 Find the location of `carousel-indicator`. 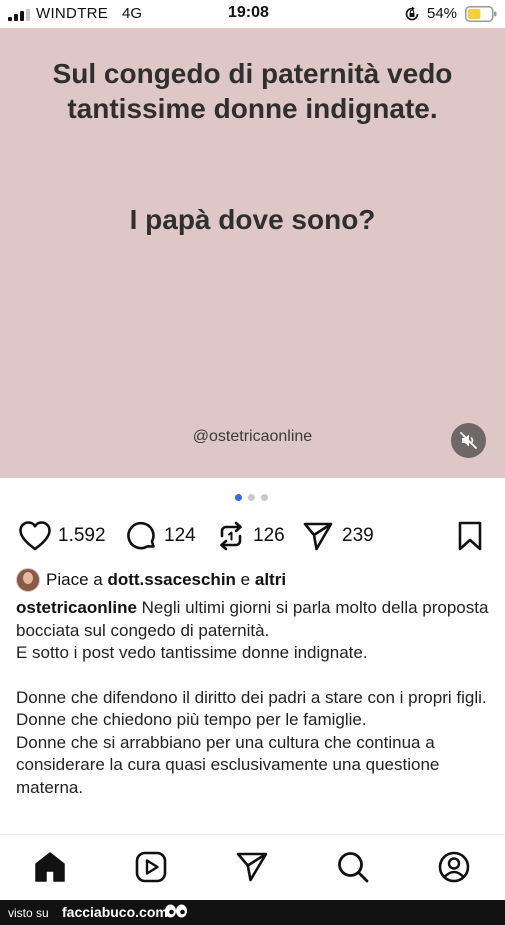

carousel-indicator is located at coordinates (253, 498).